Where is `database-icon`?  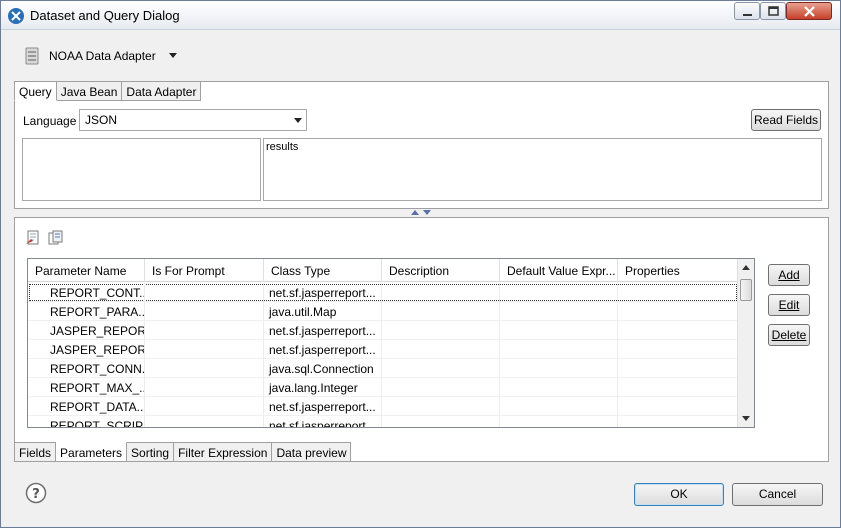
database-icon is located at coordinates (32, 56).